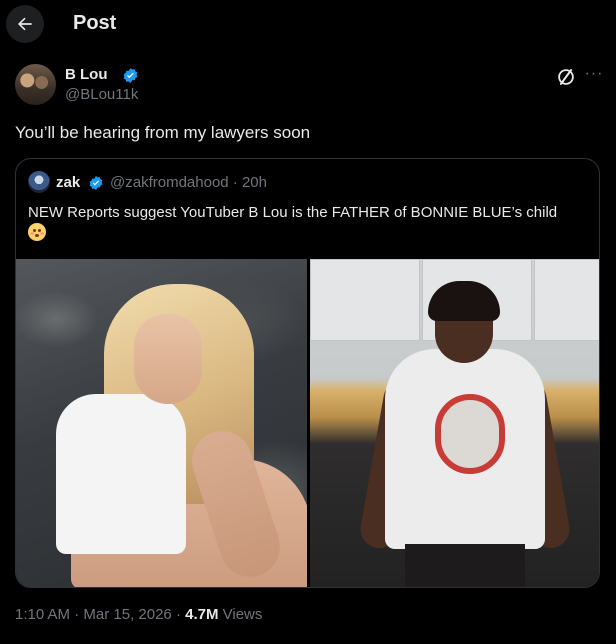 This screenshot has height=644, width=616. What do you see at coordinates (86, 74) in the screenshot?
I see `author-name: B Lou` at bounding box center [86, 74].